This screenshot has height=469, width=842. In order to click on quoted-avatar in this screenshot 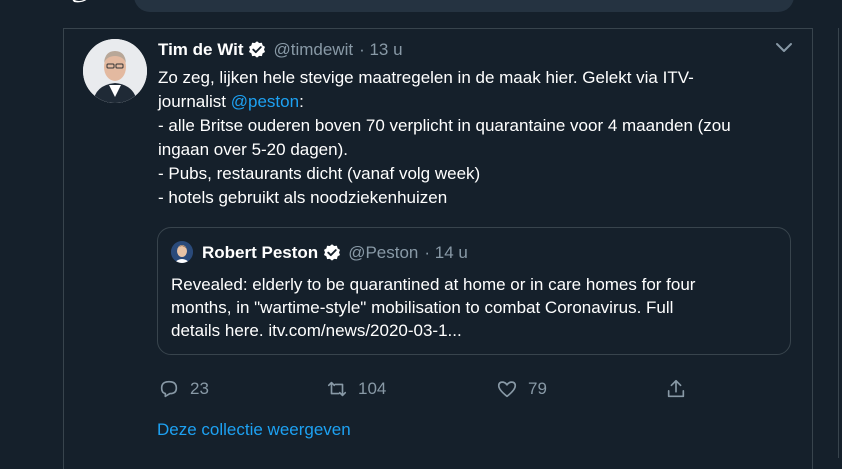, I will do `click(182, 252)`.